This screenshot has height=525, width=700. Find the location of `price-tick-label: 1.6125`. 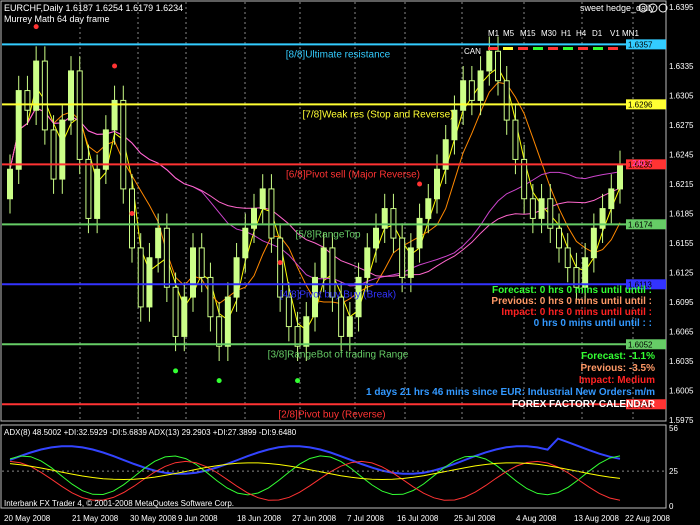

price-tick-label: 1.6125 is located at coordinates (681, 273).